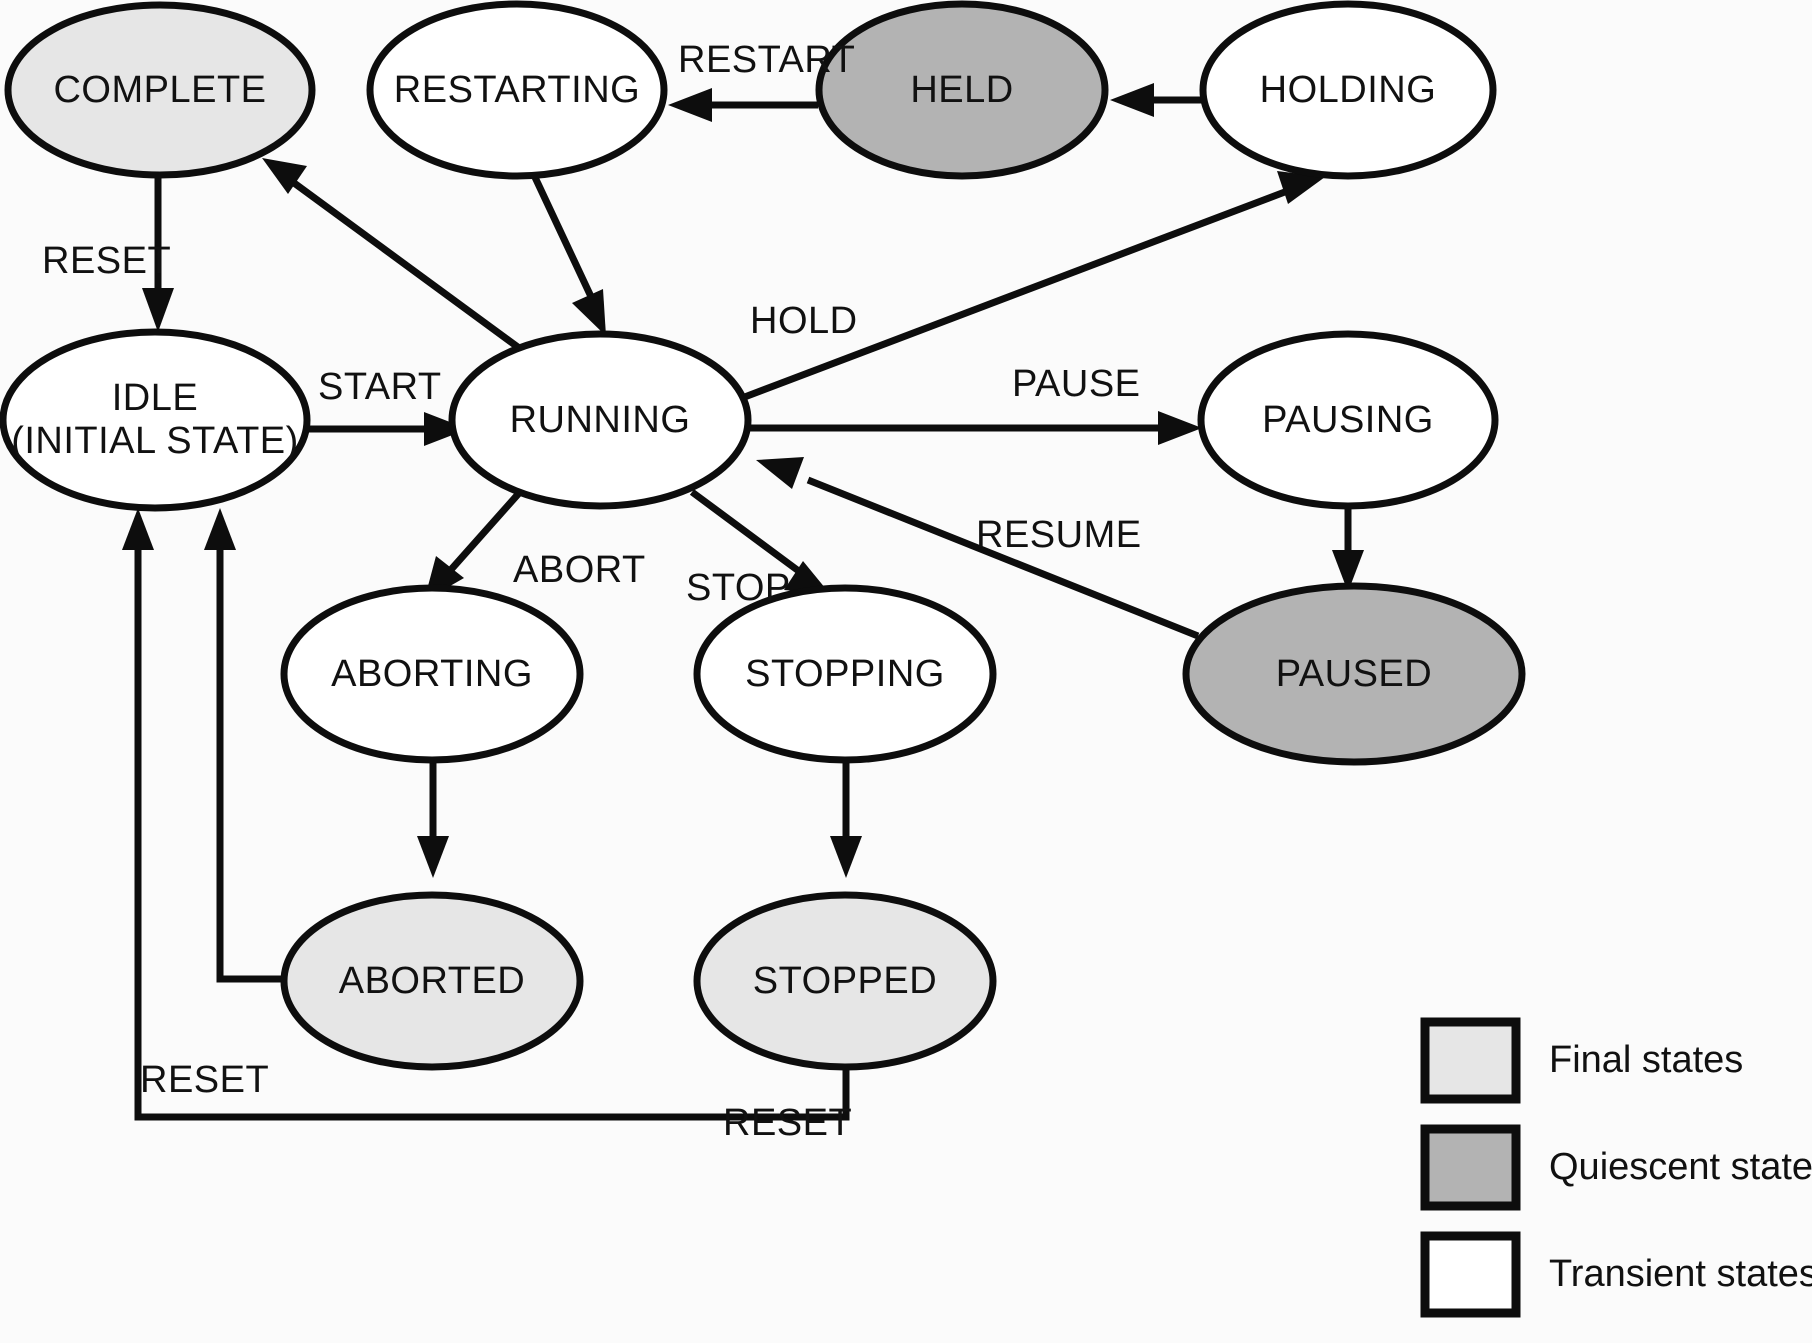 The image size is (1812, 1343). What do you see at coordinates (1680, 1274) in the screenshot?
I see `legend-label-transient: Transient states` at bounding box center [1680, 1274].